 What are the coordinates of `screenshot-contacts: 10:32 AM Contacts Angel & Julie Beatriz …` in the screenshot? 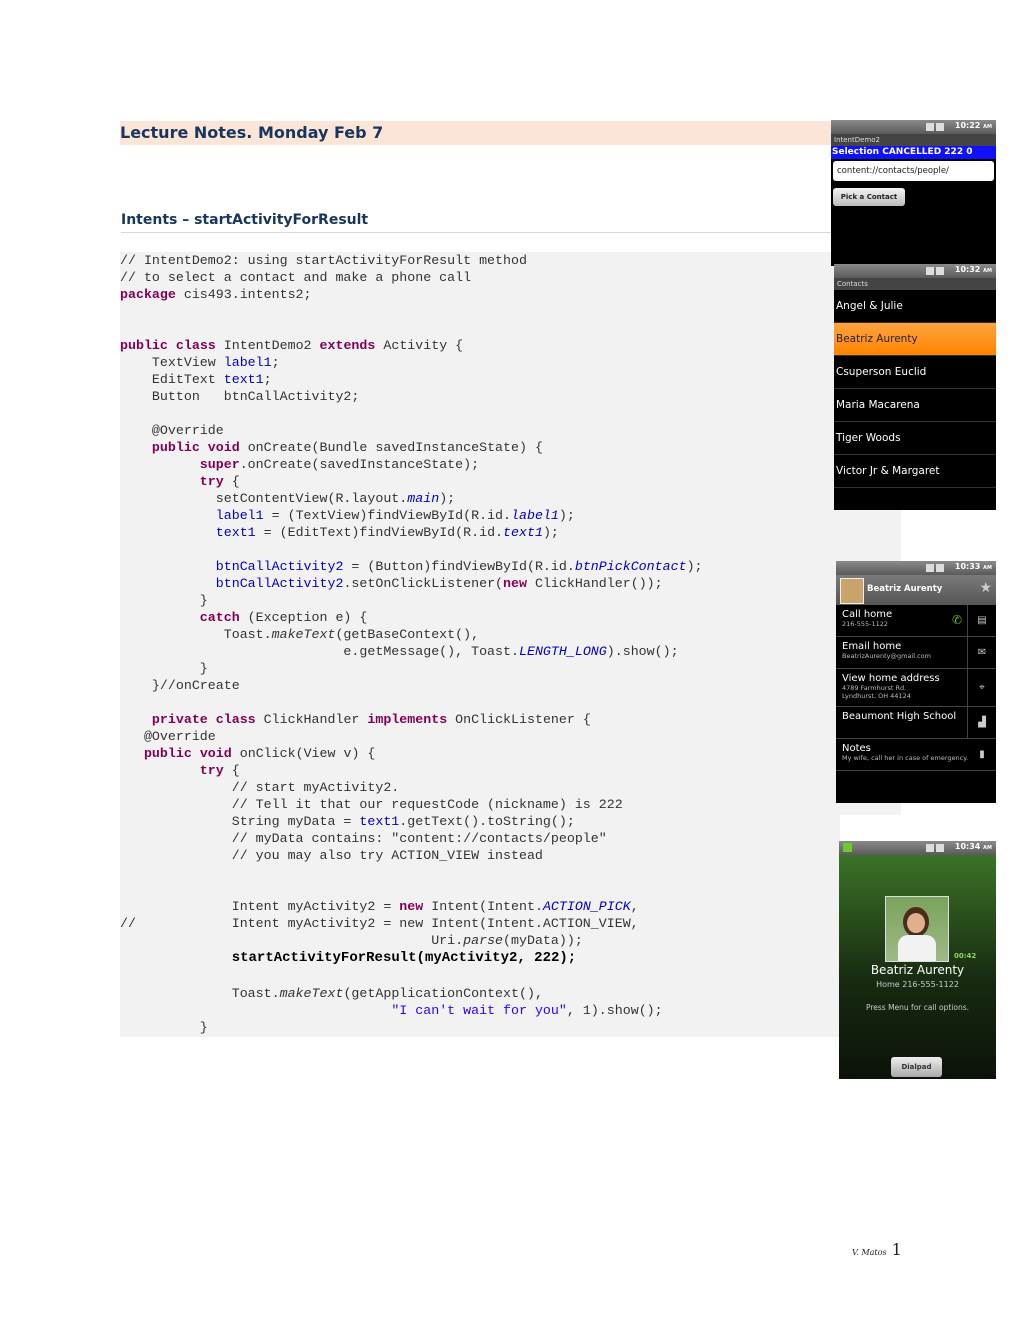 It's located at (915, 387).